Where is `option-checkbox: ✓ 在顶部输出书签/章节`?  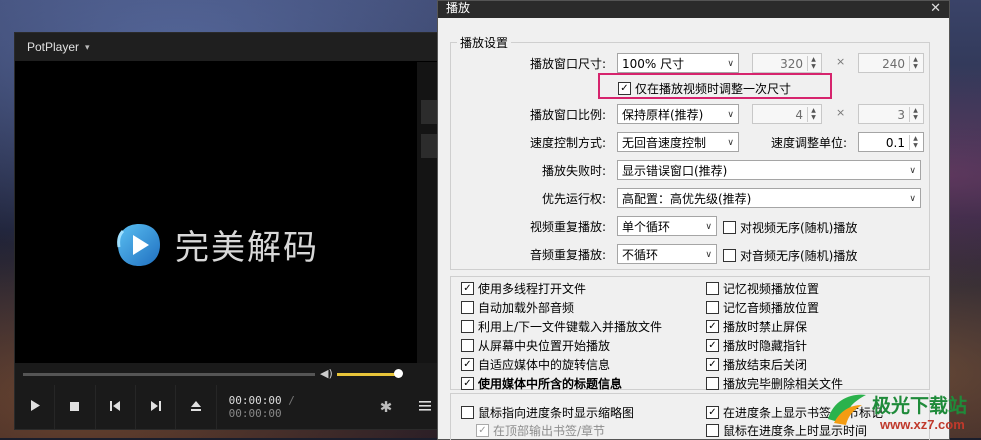
option-checkbox: ✓ 在顶部输出书签/章节 is located at coordinates (540, 430).